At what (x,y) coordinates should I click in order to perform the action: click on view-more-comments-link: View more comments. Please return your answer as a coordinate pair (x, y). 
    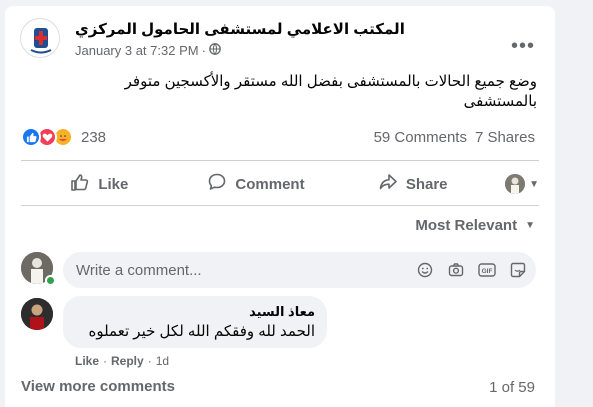
    Looking at the image, I should click on (98, 386).